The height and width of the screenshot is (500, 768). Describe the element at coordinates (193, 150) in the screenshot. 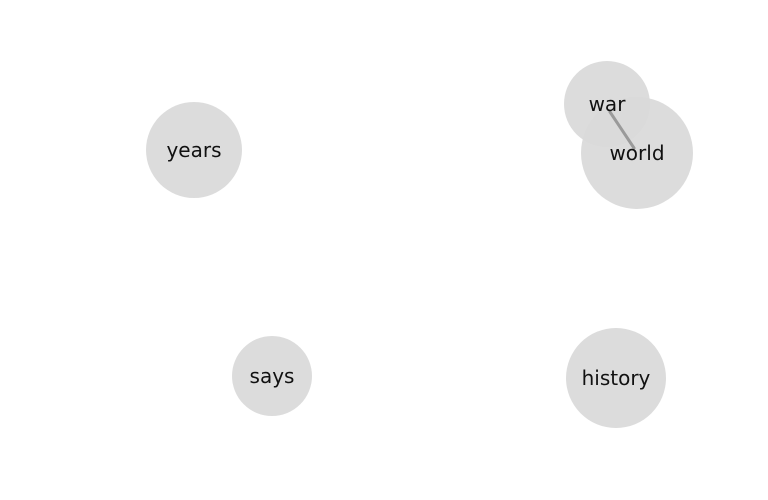

I see `node-label-years: years` at that location.